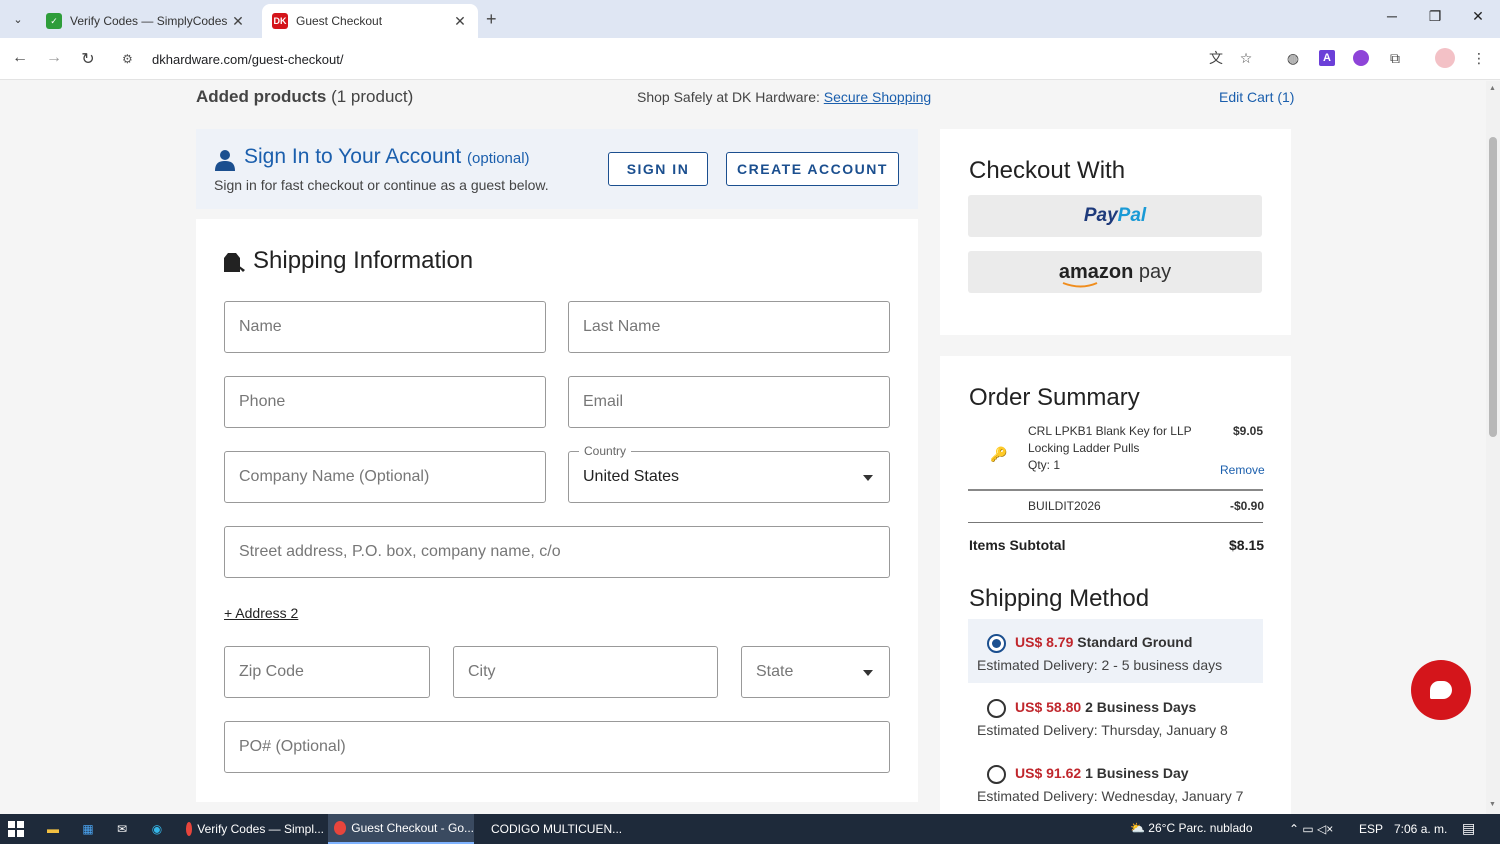 Image resolution: width=1500 pixels, height=844 pixels. Describe the element at coordinates (280, 21) in the screenshot. I see `dk-favicon-icon: DK` at that location.